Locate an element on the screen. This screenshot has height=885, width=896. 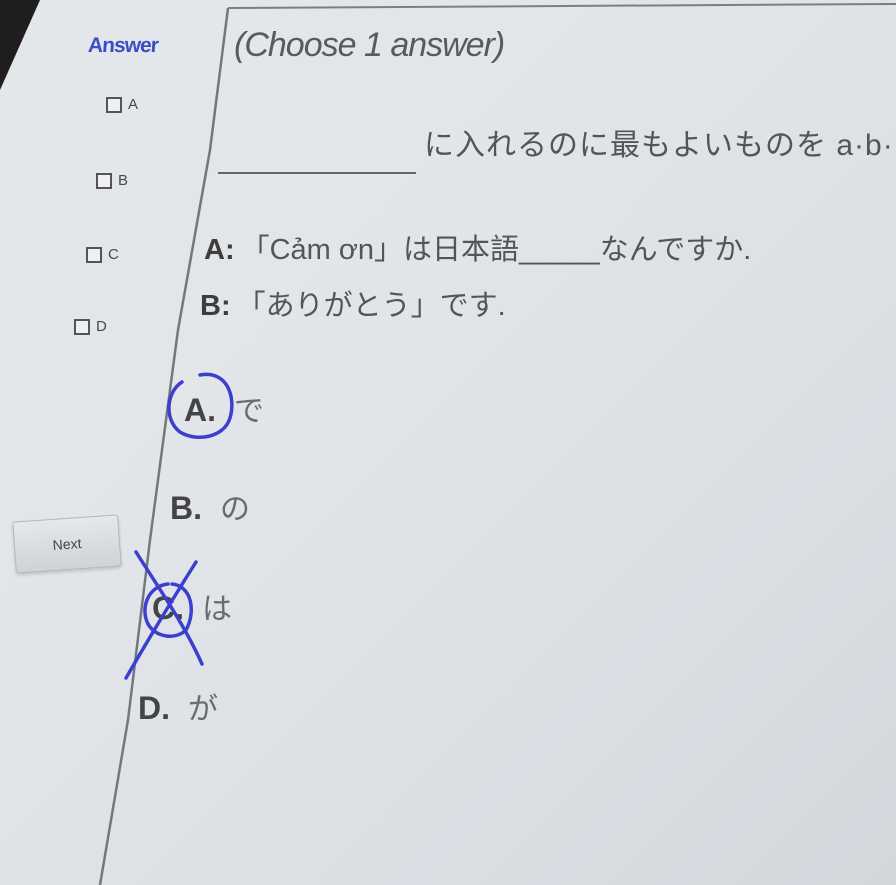
answer-option-b: B is located at coordinates (112, 180).